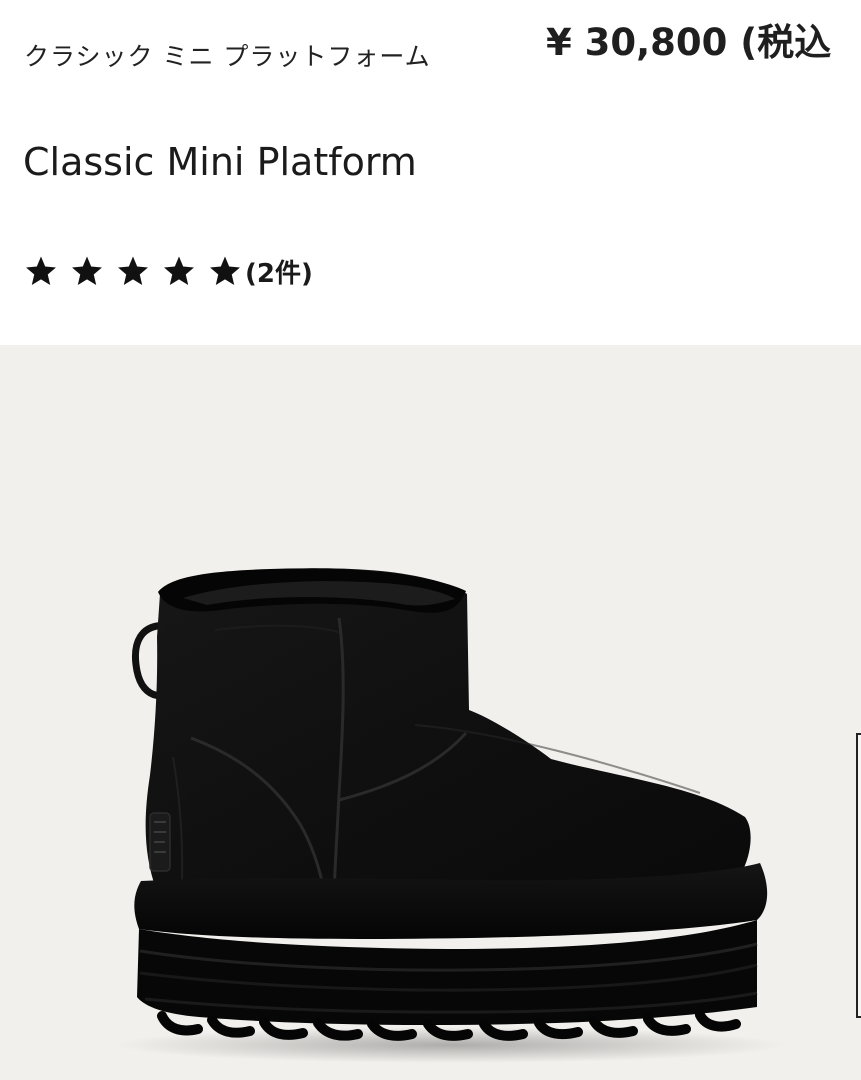 The height and width of the screenshot is (1080, 861). I want to click on rating-summary: (2件), so click(168, 271).